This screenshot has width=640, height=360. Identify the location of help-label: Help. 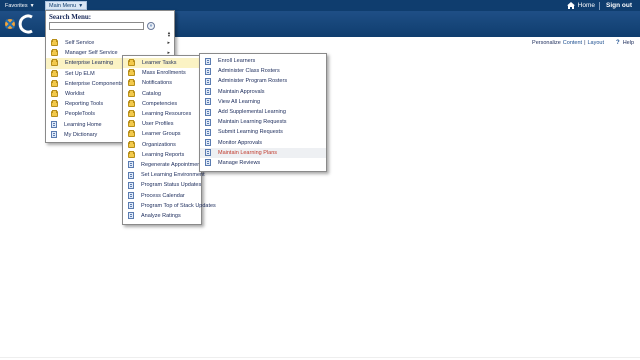
(628, 43).